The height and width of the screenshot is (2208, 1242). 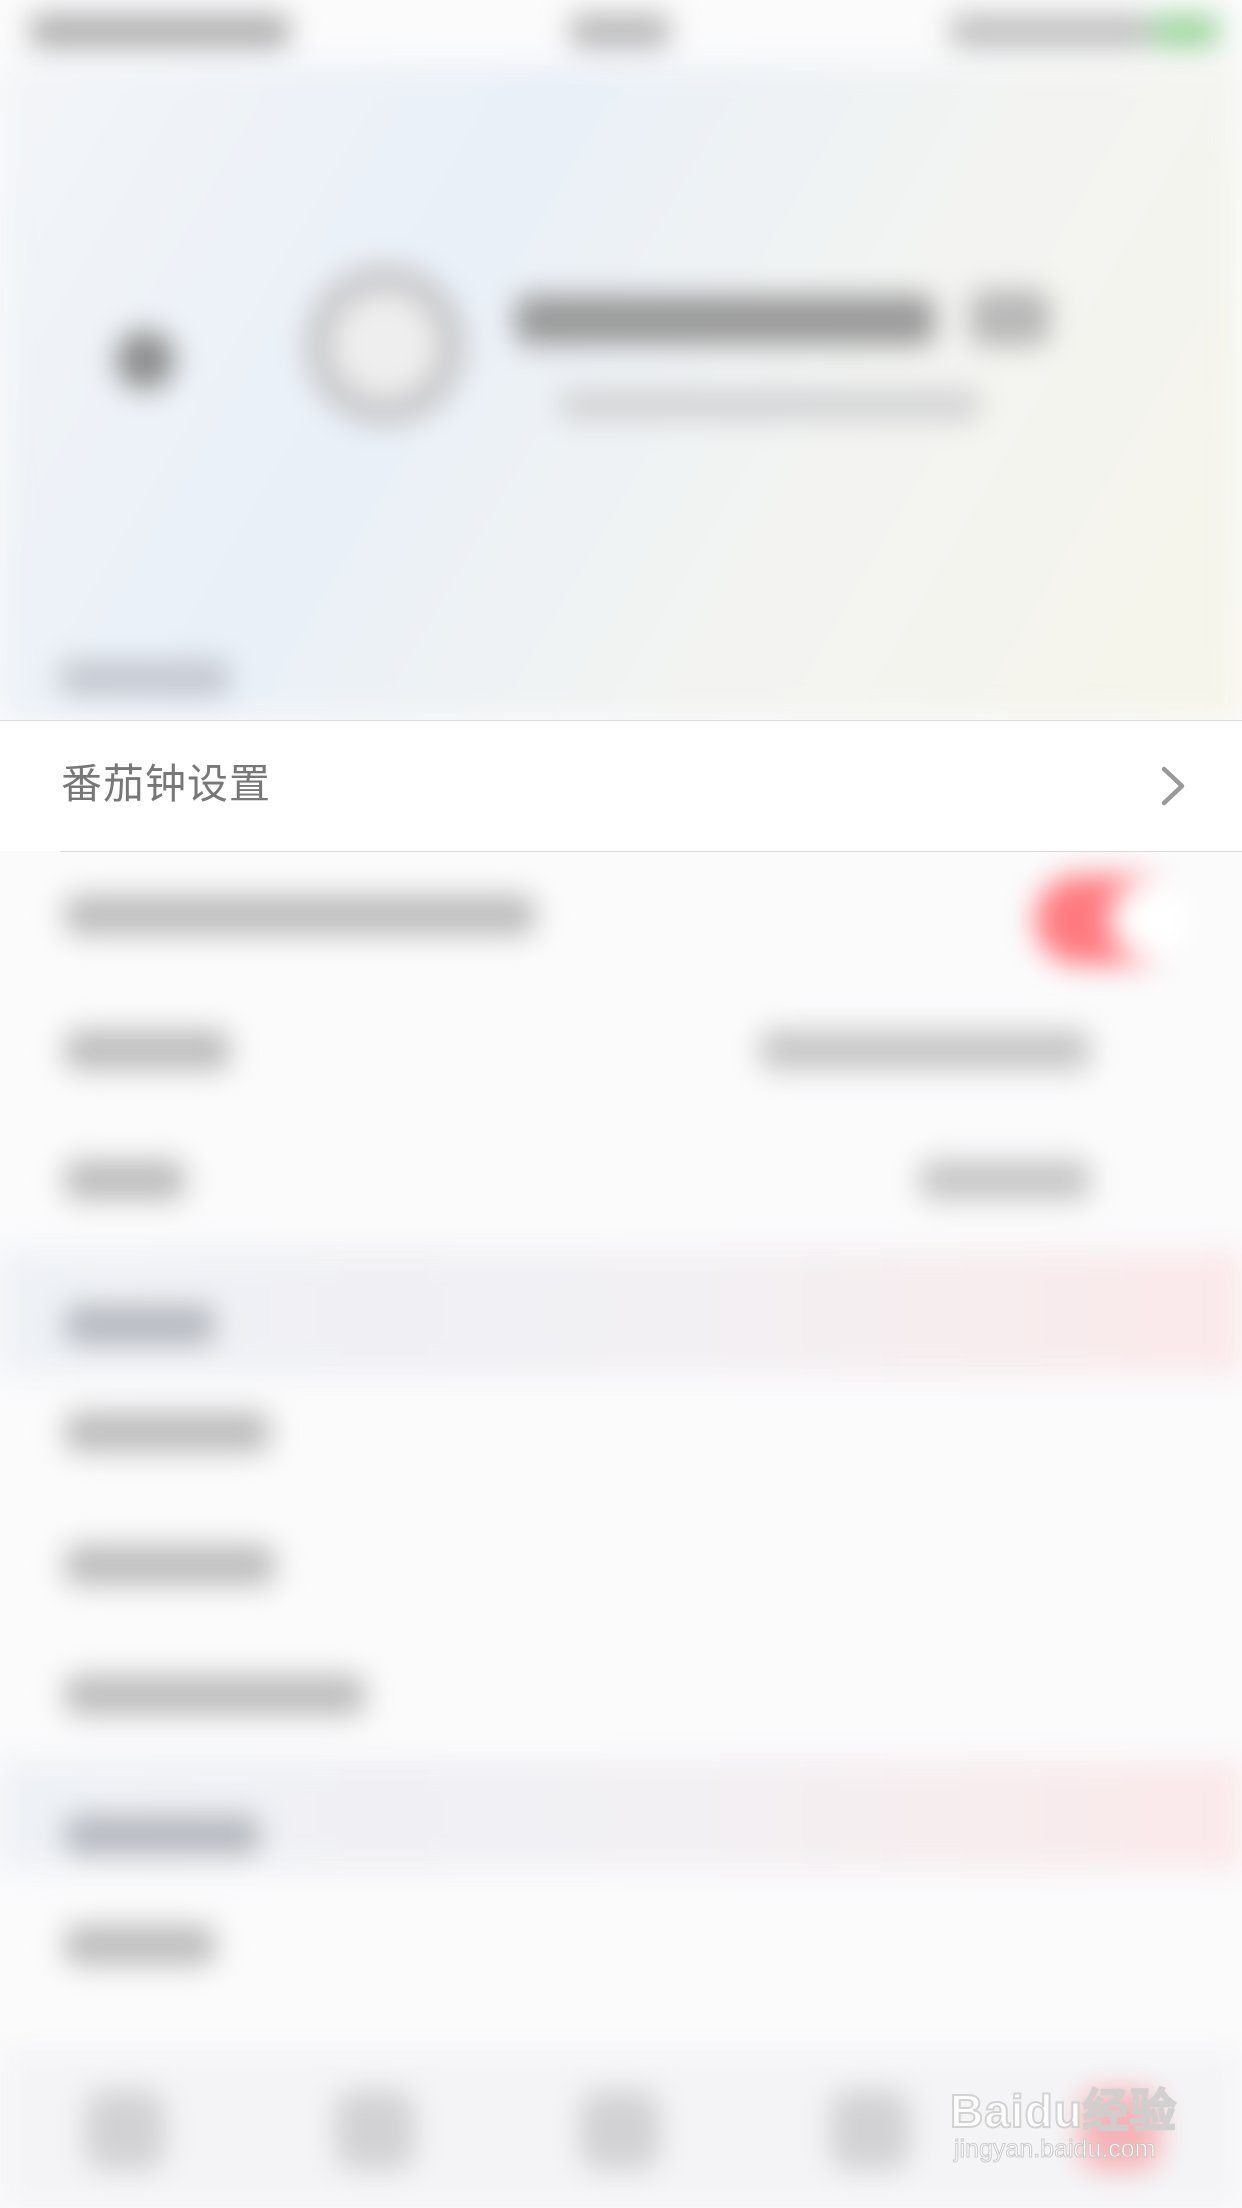 I want to click on profile-badge, so click(x=1010, y=318).